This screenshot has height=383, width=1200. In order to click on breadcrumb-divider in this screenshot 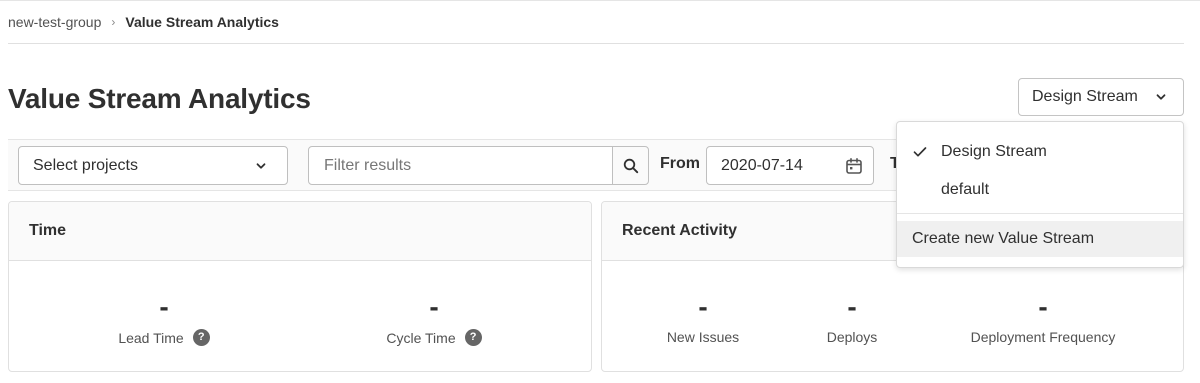, I will do `click(596, 43)`.